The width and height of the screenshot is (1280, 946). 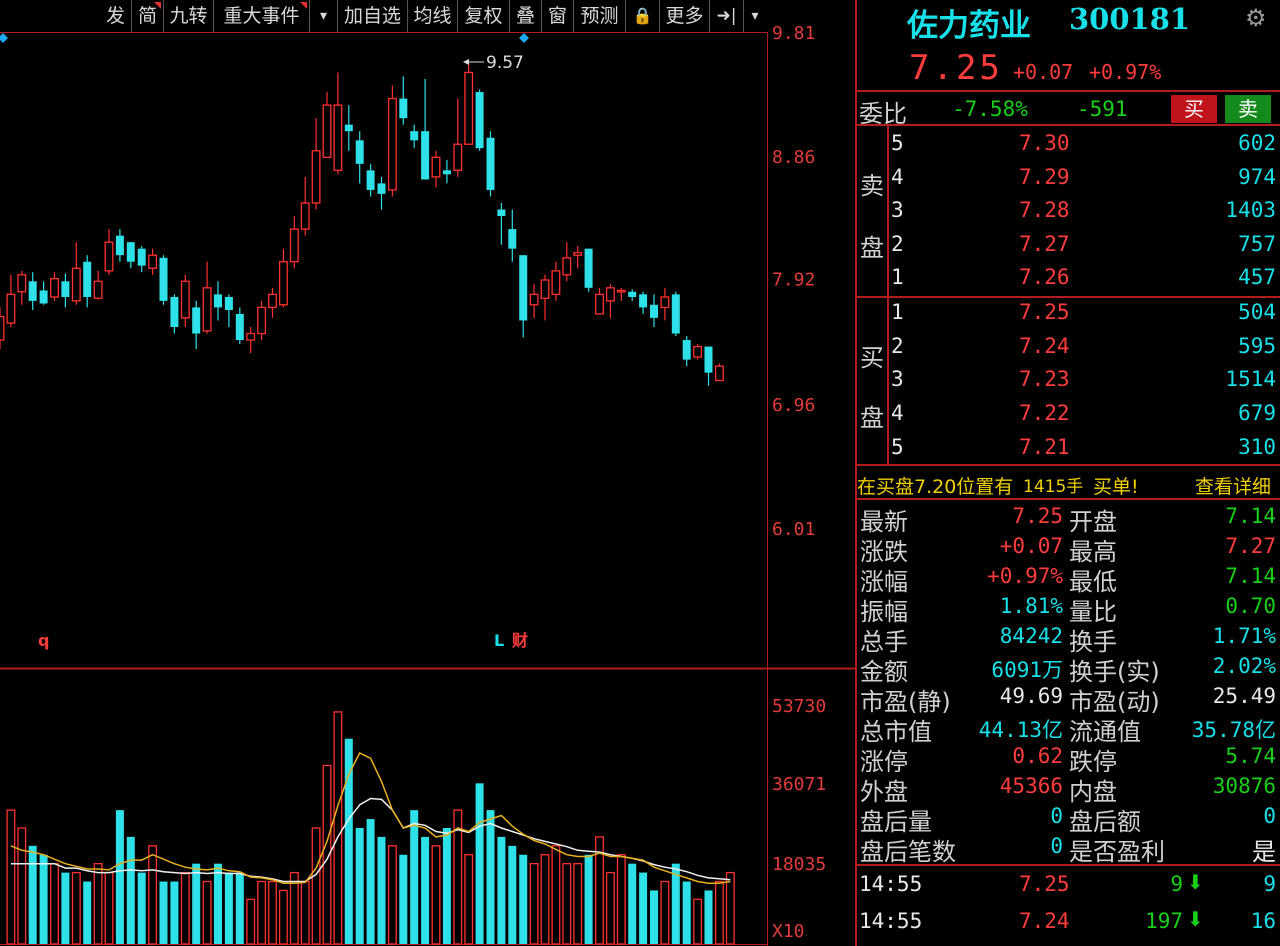 I want to click on toolbar-jian-button: 简, so click(x=148, y=16).